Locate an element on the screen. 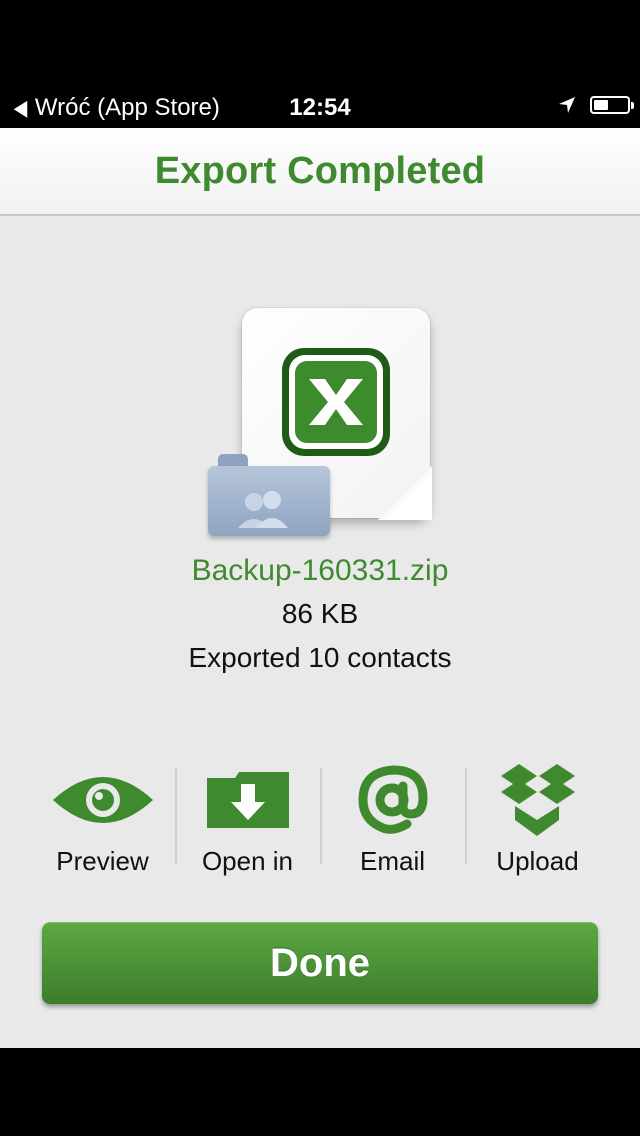  email-button: Email is located at coordinates (392, 822).